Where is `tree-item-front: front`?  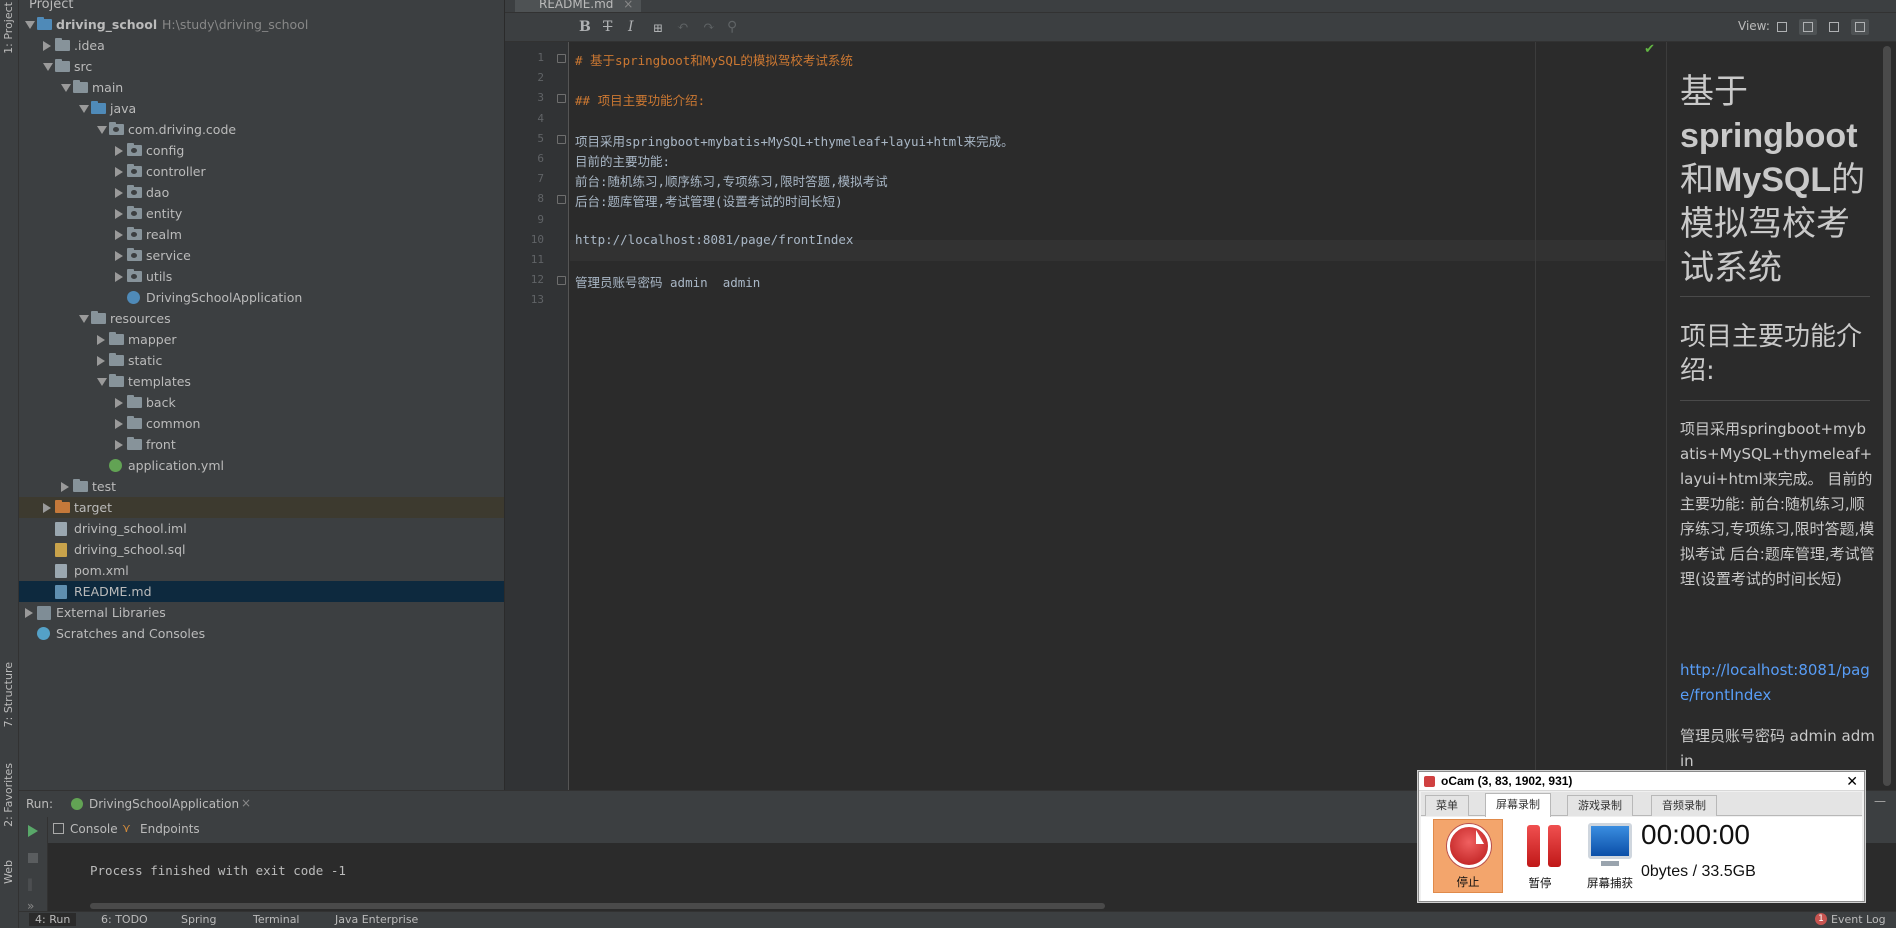
tree-item-front: front is located at coordinates (261, 444).